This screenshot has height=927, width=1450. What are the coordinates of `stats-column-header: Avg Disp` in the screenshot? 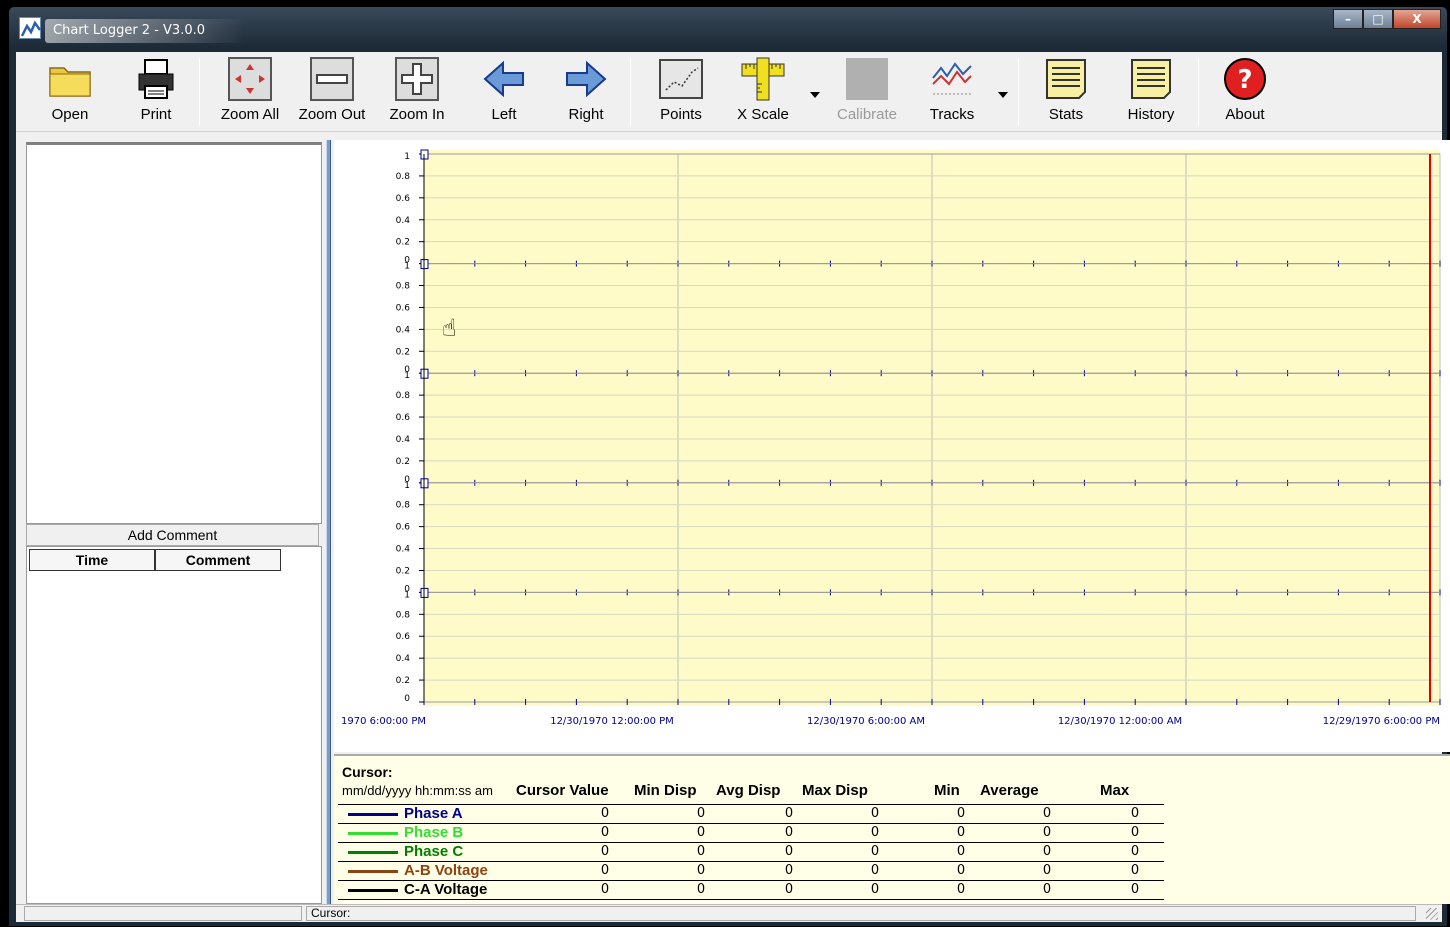 It's located at (748, 790).